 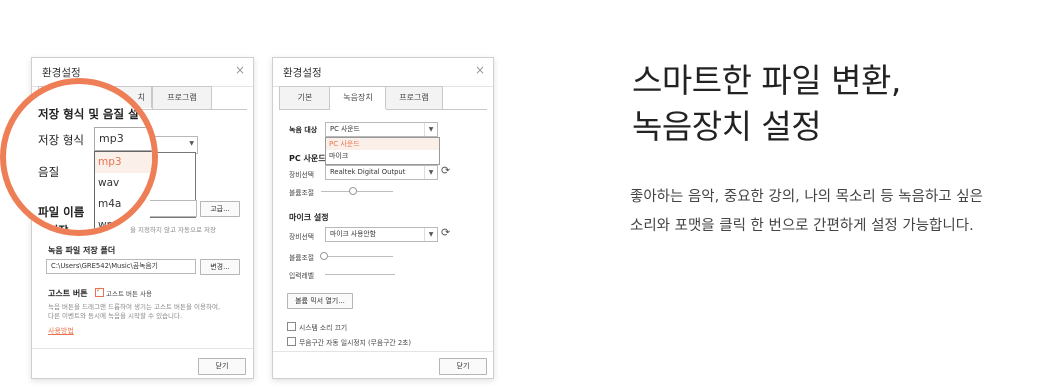 I want to click on target-select-value: PC 사운드, so click(x=345, y=129).